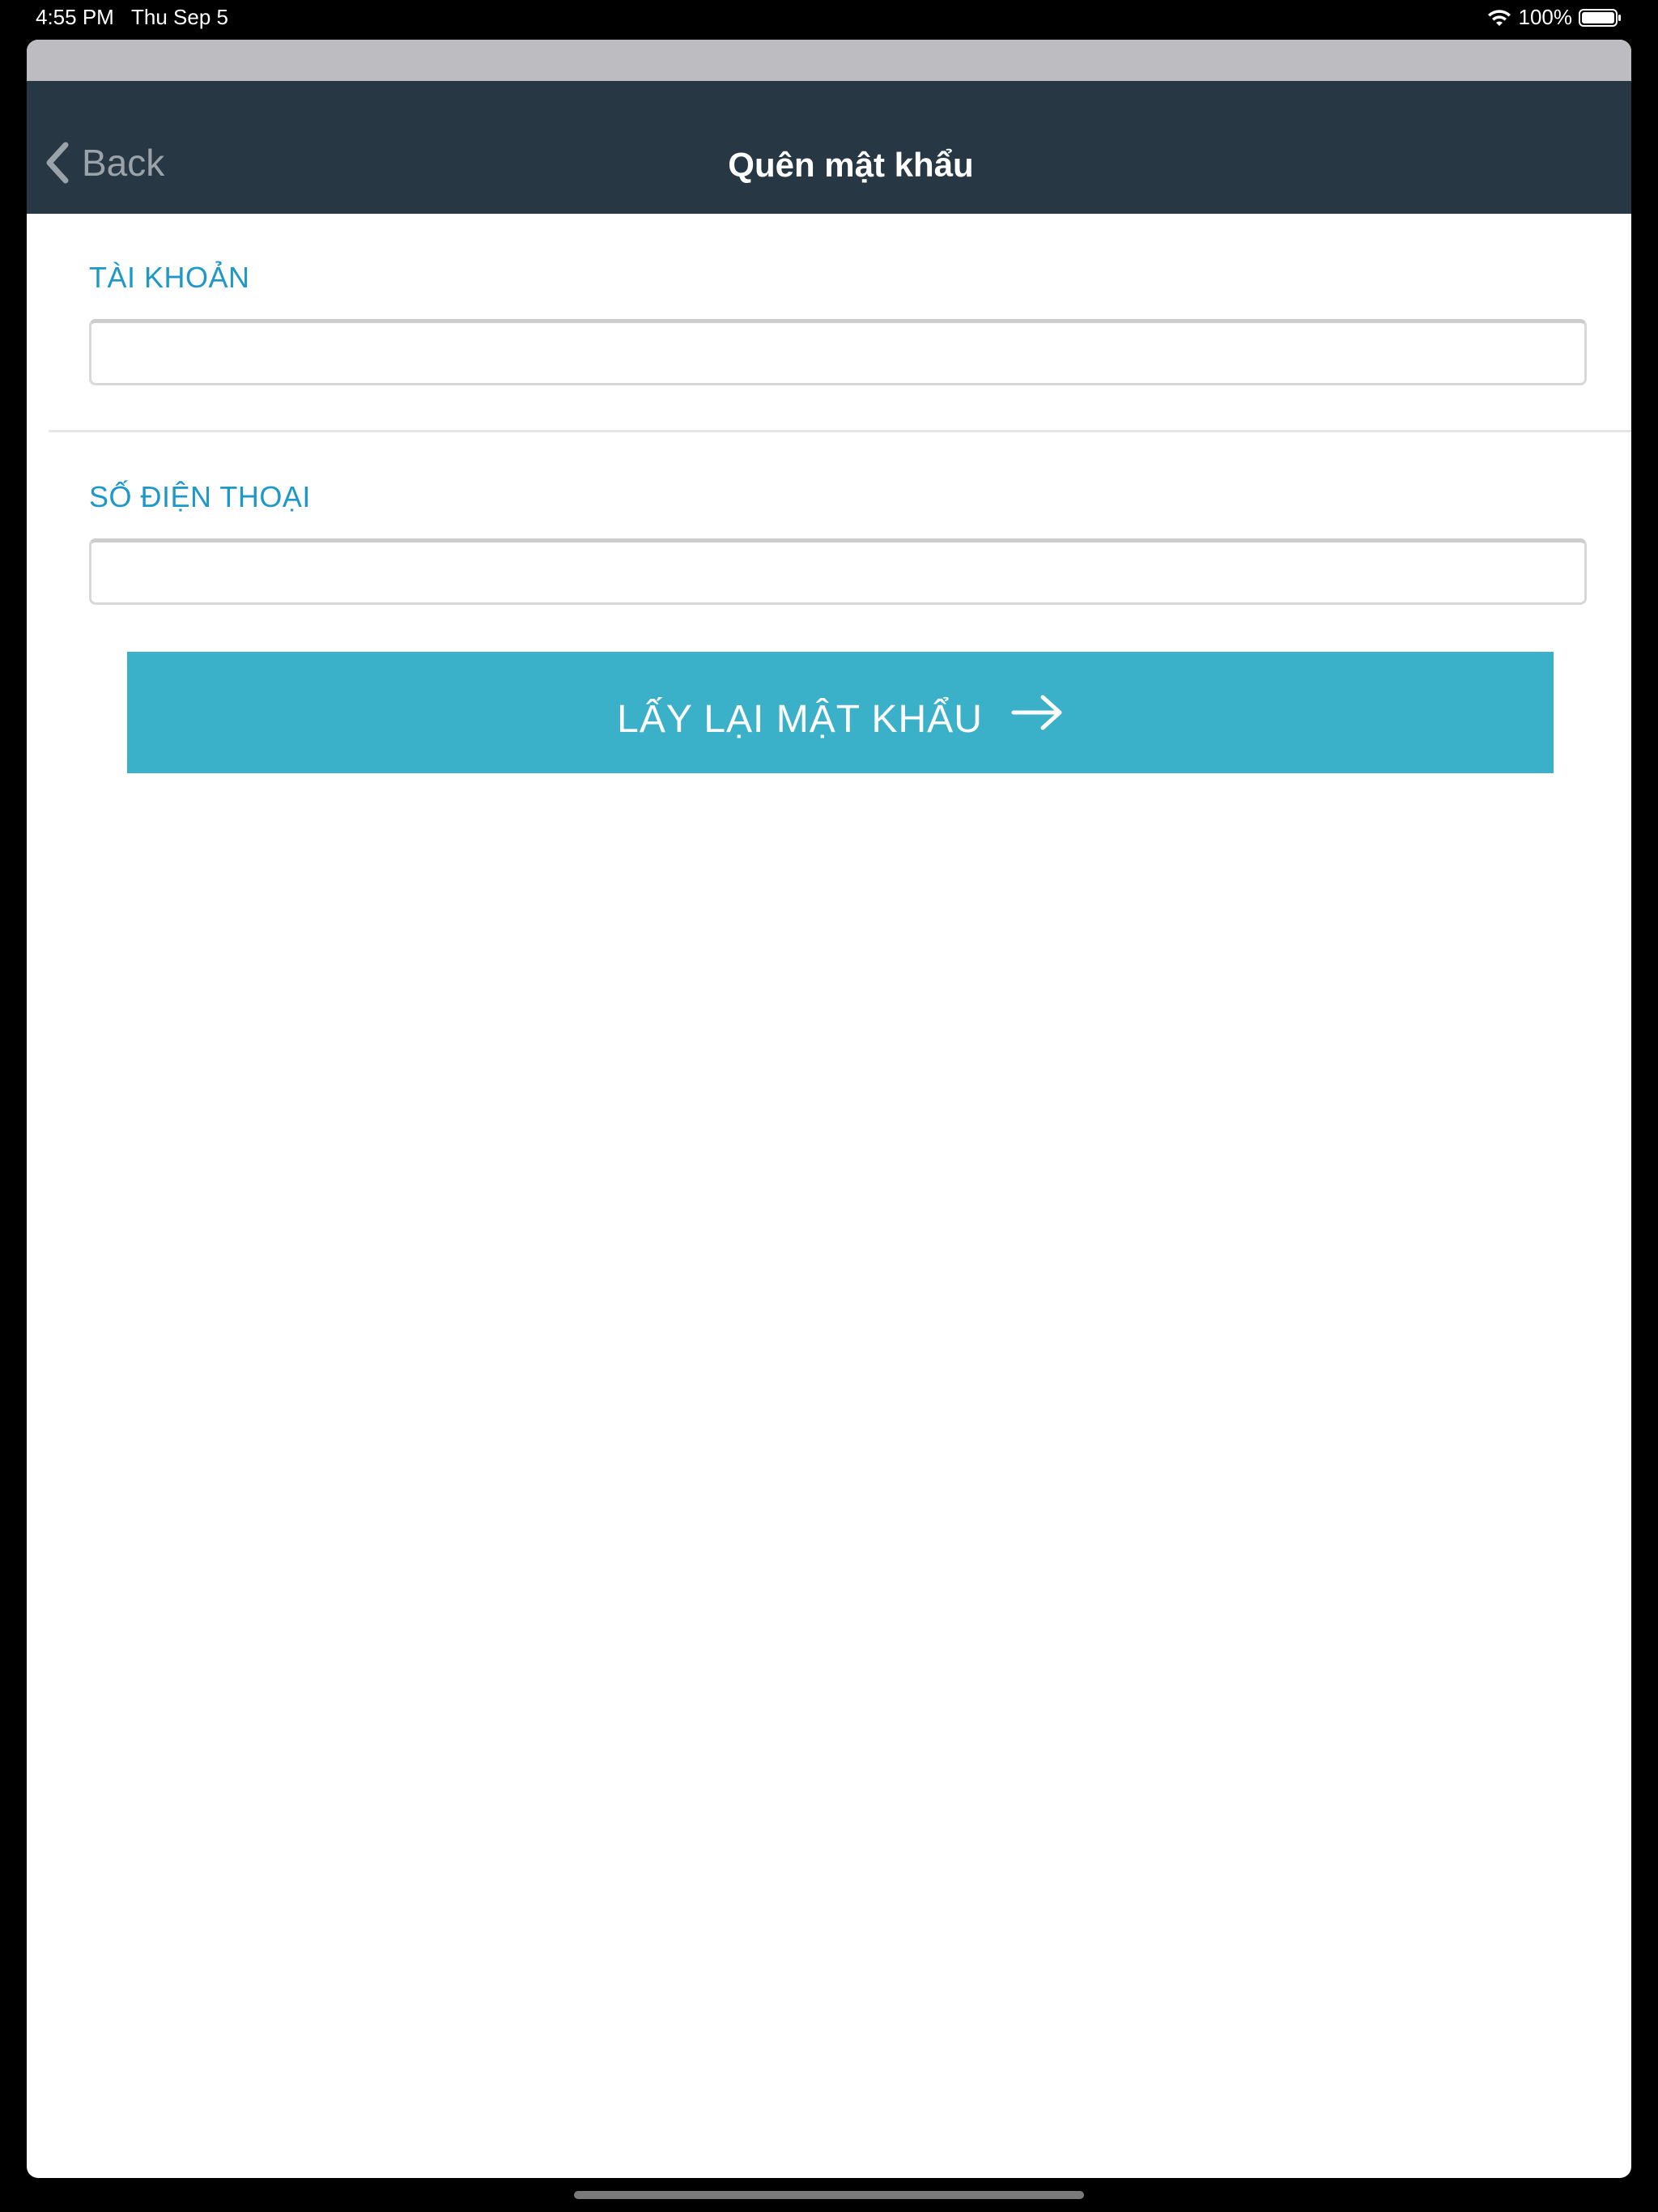 This screenshot has width=1658, height=2212. Describe the element at coordinates (838, 572) in the screenshot. I see `phone-input` at that location.